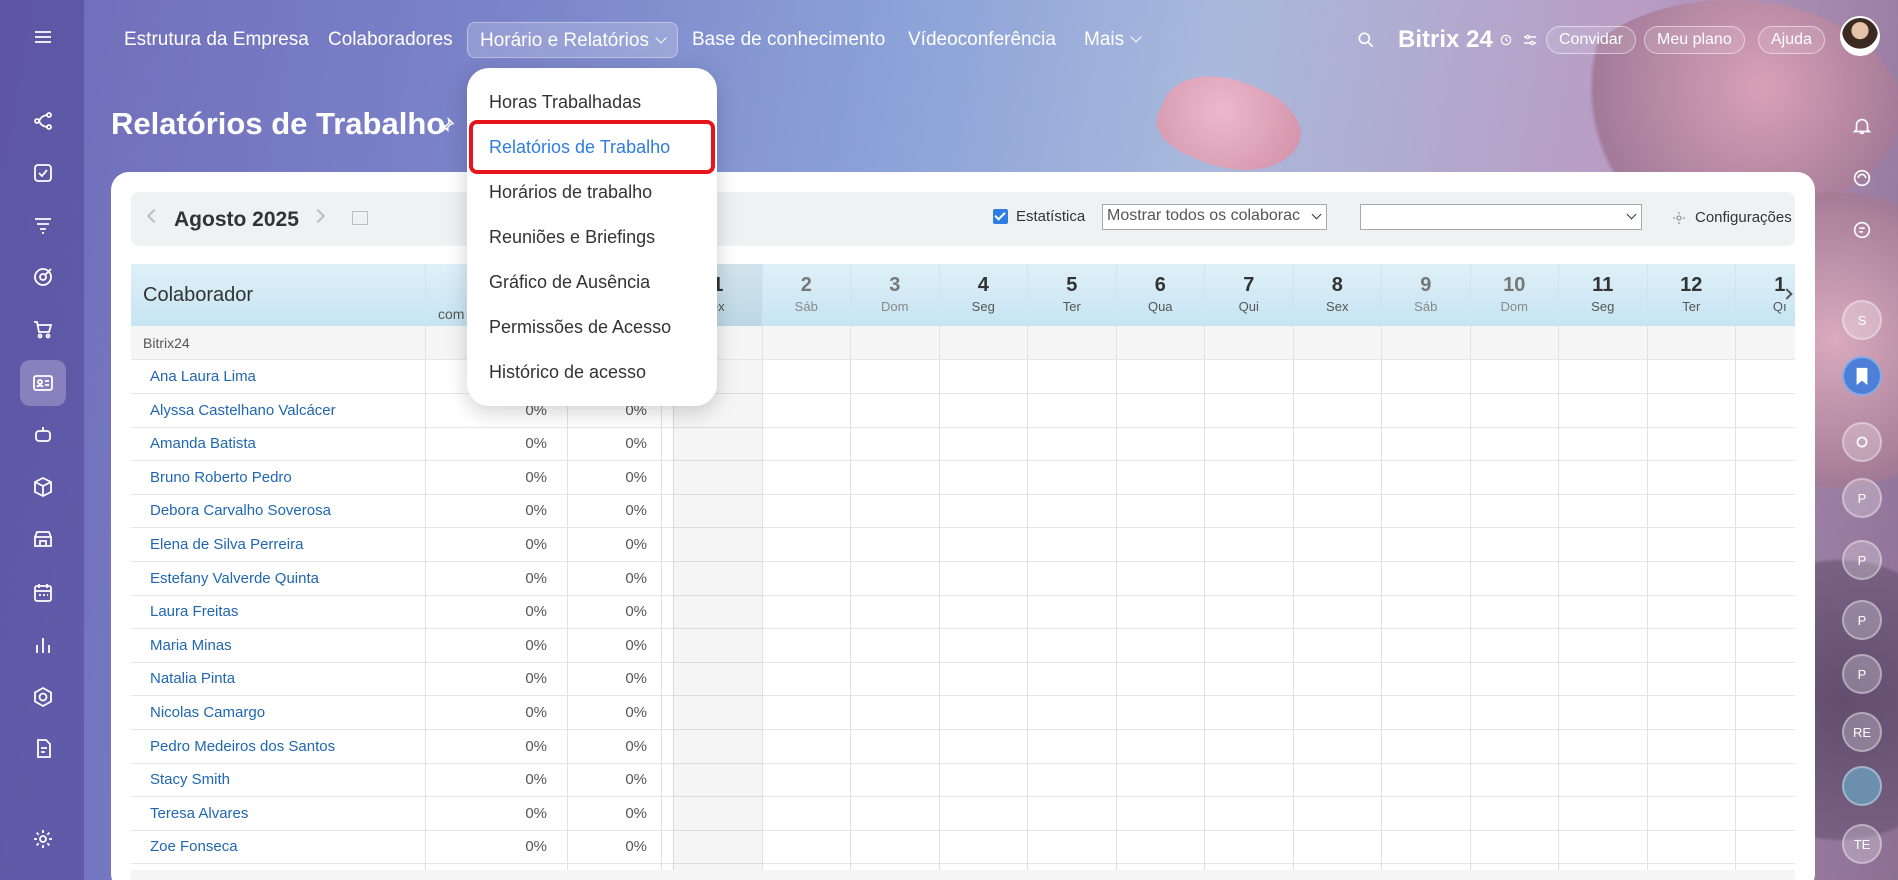 Image resolution: width=1898 pixels, height=880 pixels. I want to click on employee-name-link: Stacy Smith, so click(190, 779).